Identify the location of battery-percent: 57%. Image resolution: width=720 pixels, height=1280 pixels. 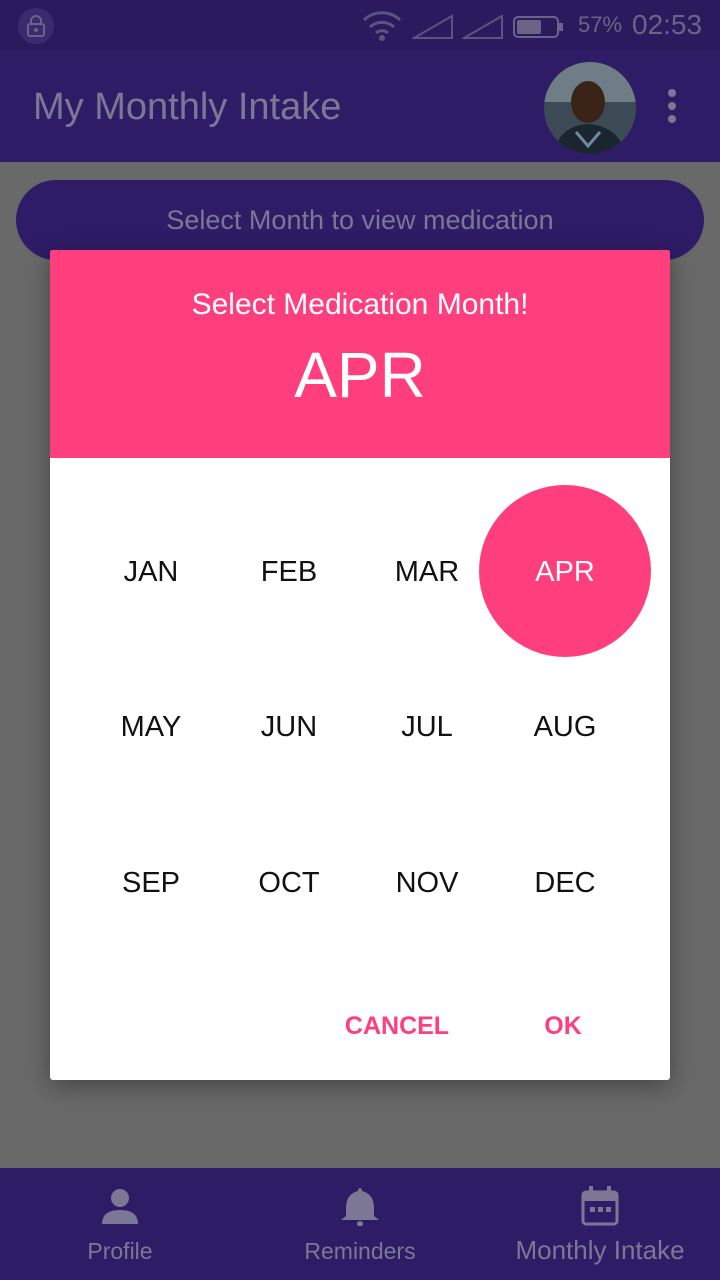
(600, 24).